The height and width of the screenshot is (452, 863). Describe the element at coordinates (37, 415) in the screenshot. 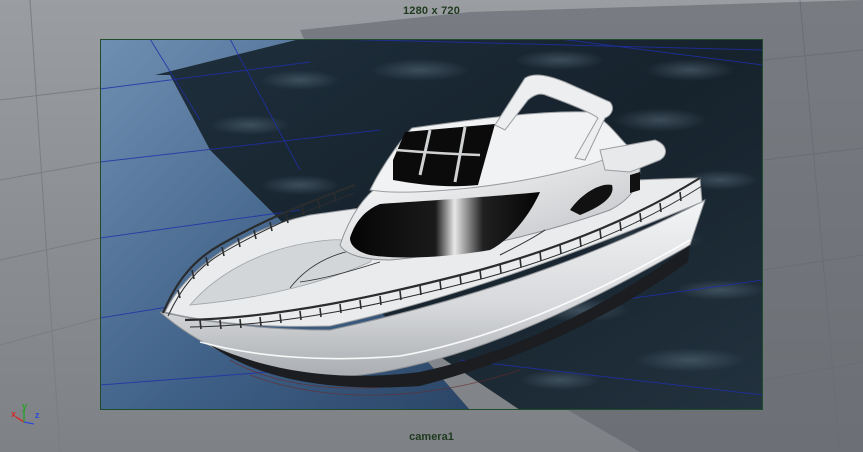

I see `axis-z-label: z` at that location.